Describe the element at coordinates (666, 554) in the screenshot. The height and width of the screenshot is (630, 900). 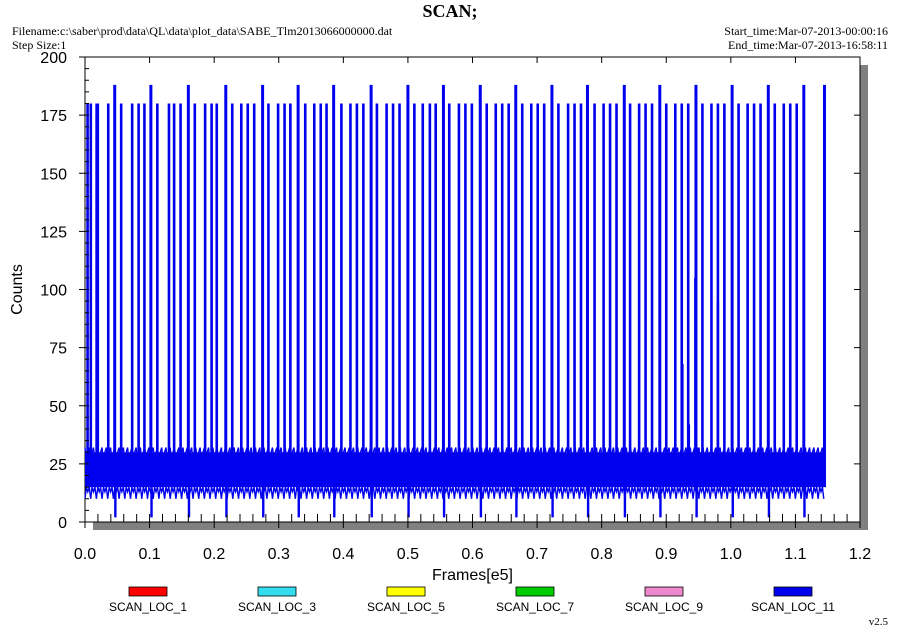
I see `x-tick-label: 0.9` at that location.